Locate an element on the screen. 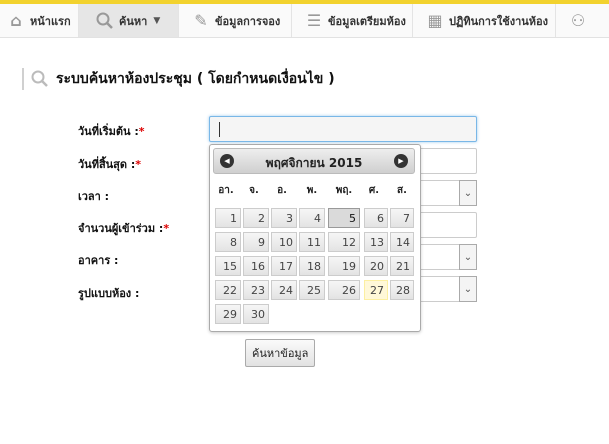 This screenshot has height=444, width=609. nav-users: ⚇ is located at coordinates (582, 20).